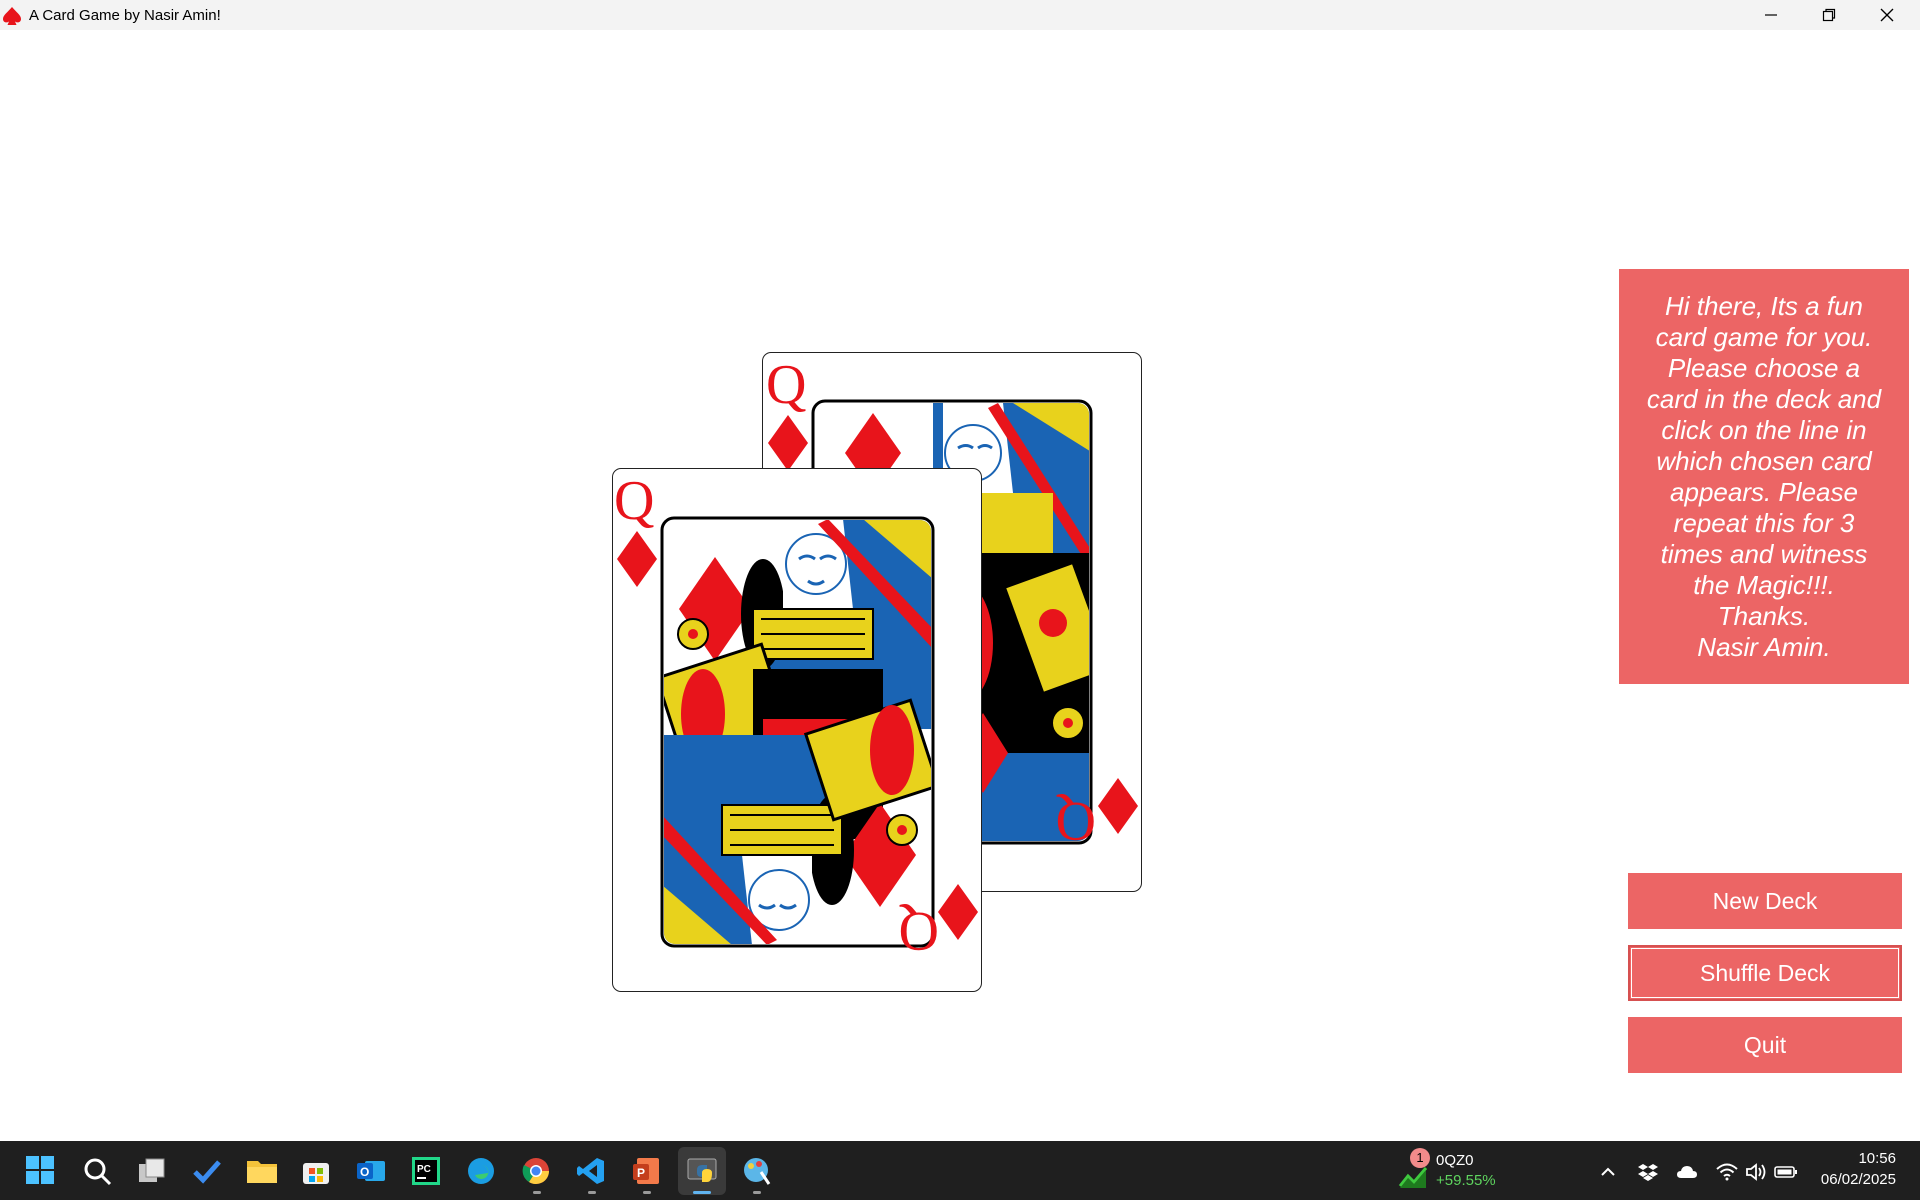 The width and height of the screenshot is (1920, 1200). I want to click on queen-artwork, so click(797, 732).